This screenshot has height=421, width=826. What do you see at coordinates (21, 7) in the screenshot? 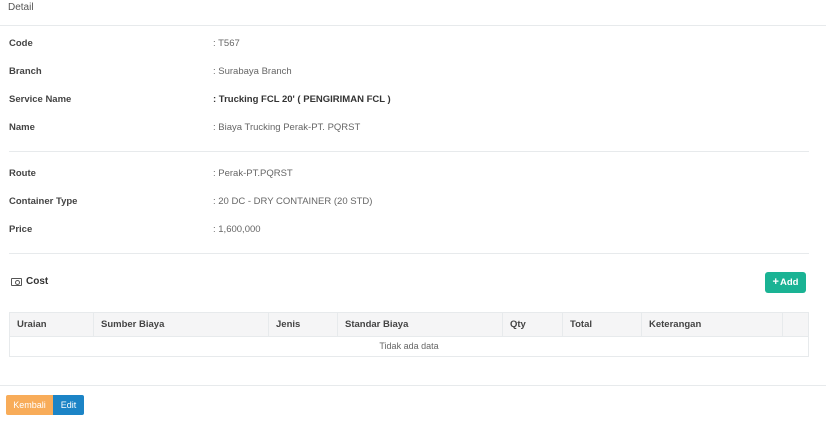
I see `panel-title: Detail` at bounding box center [21, 7].